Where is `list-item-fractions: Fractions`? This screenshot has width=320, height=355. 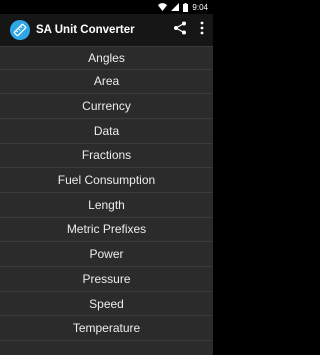
list-item-fractions: Fractions is located at coordinates (106, 156).